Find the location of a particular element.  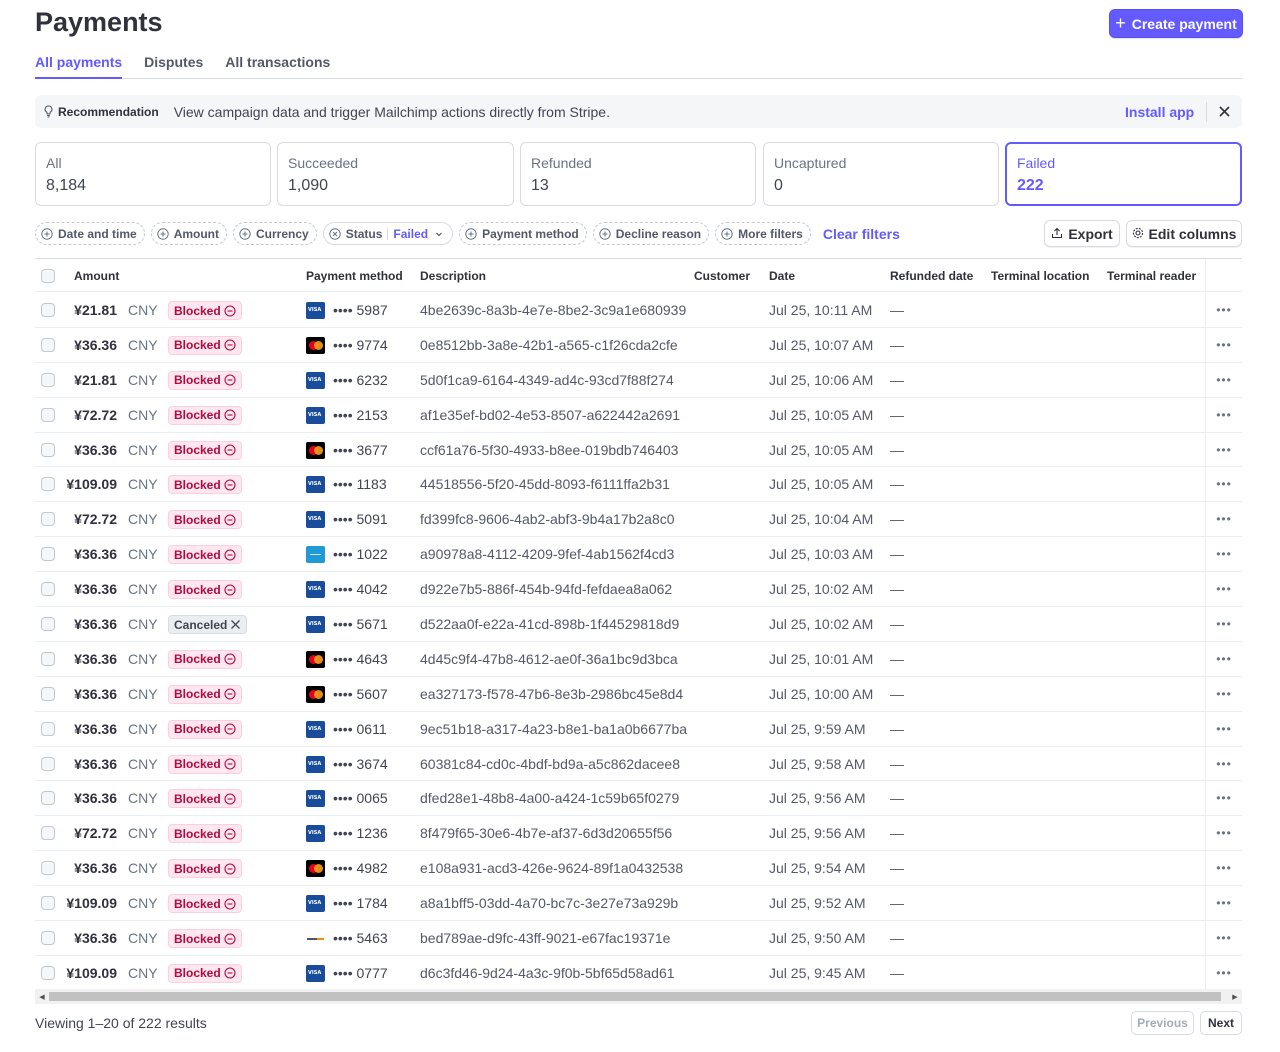

scroll-right-icon: ▶ is located at coordinates (1235, 996).